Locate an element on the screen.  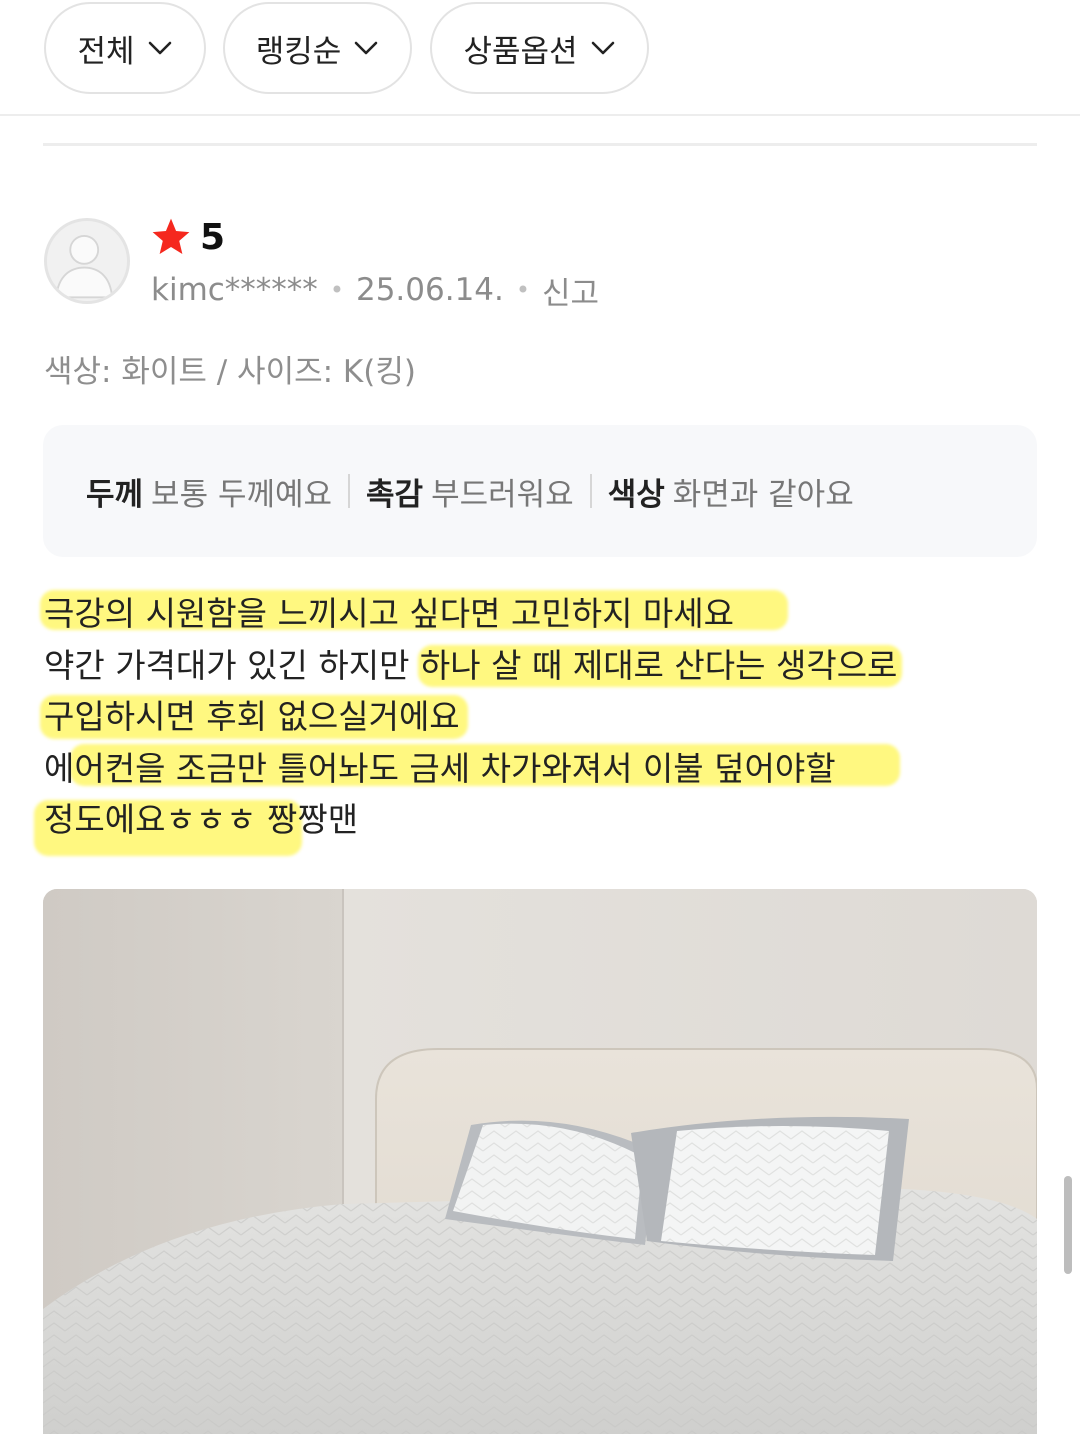
eval-value: 화면과 같아요 is located at coordinates (763, 494).